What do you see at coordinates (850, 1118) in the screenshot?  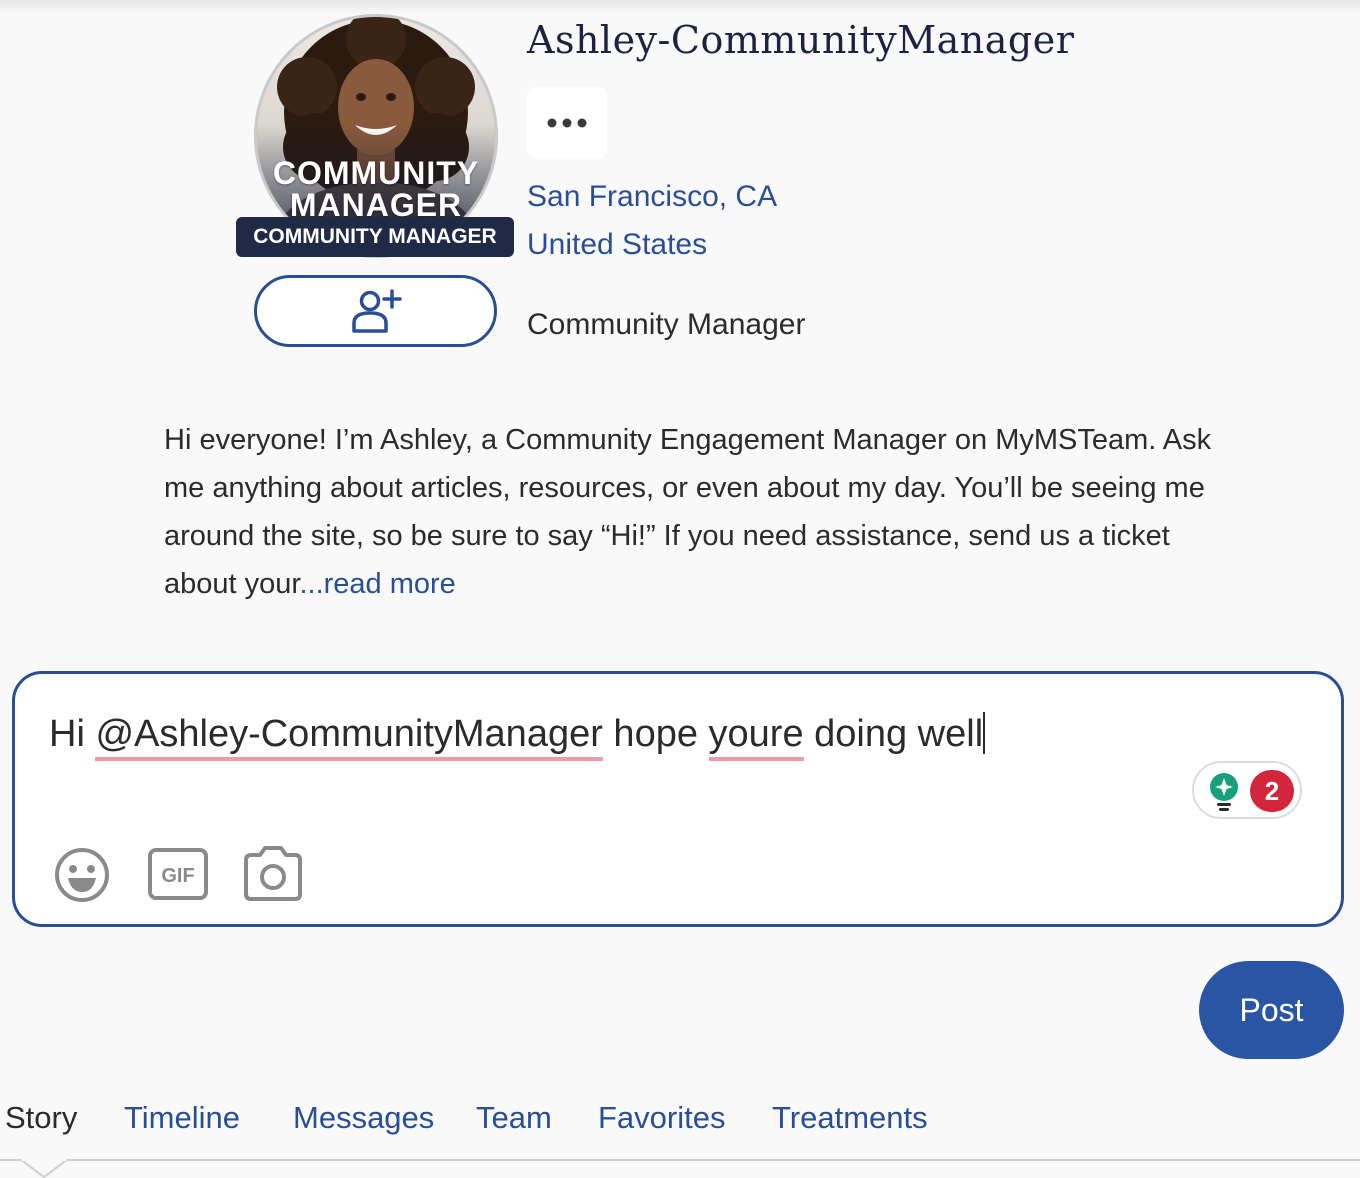 I see `tab-treatments: Treatments` at bounding box center [850, 1118].